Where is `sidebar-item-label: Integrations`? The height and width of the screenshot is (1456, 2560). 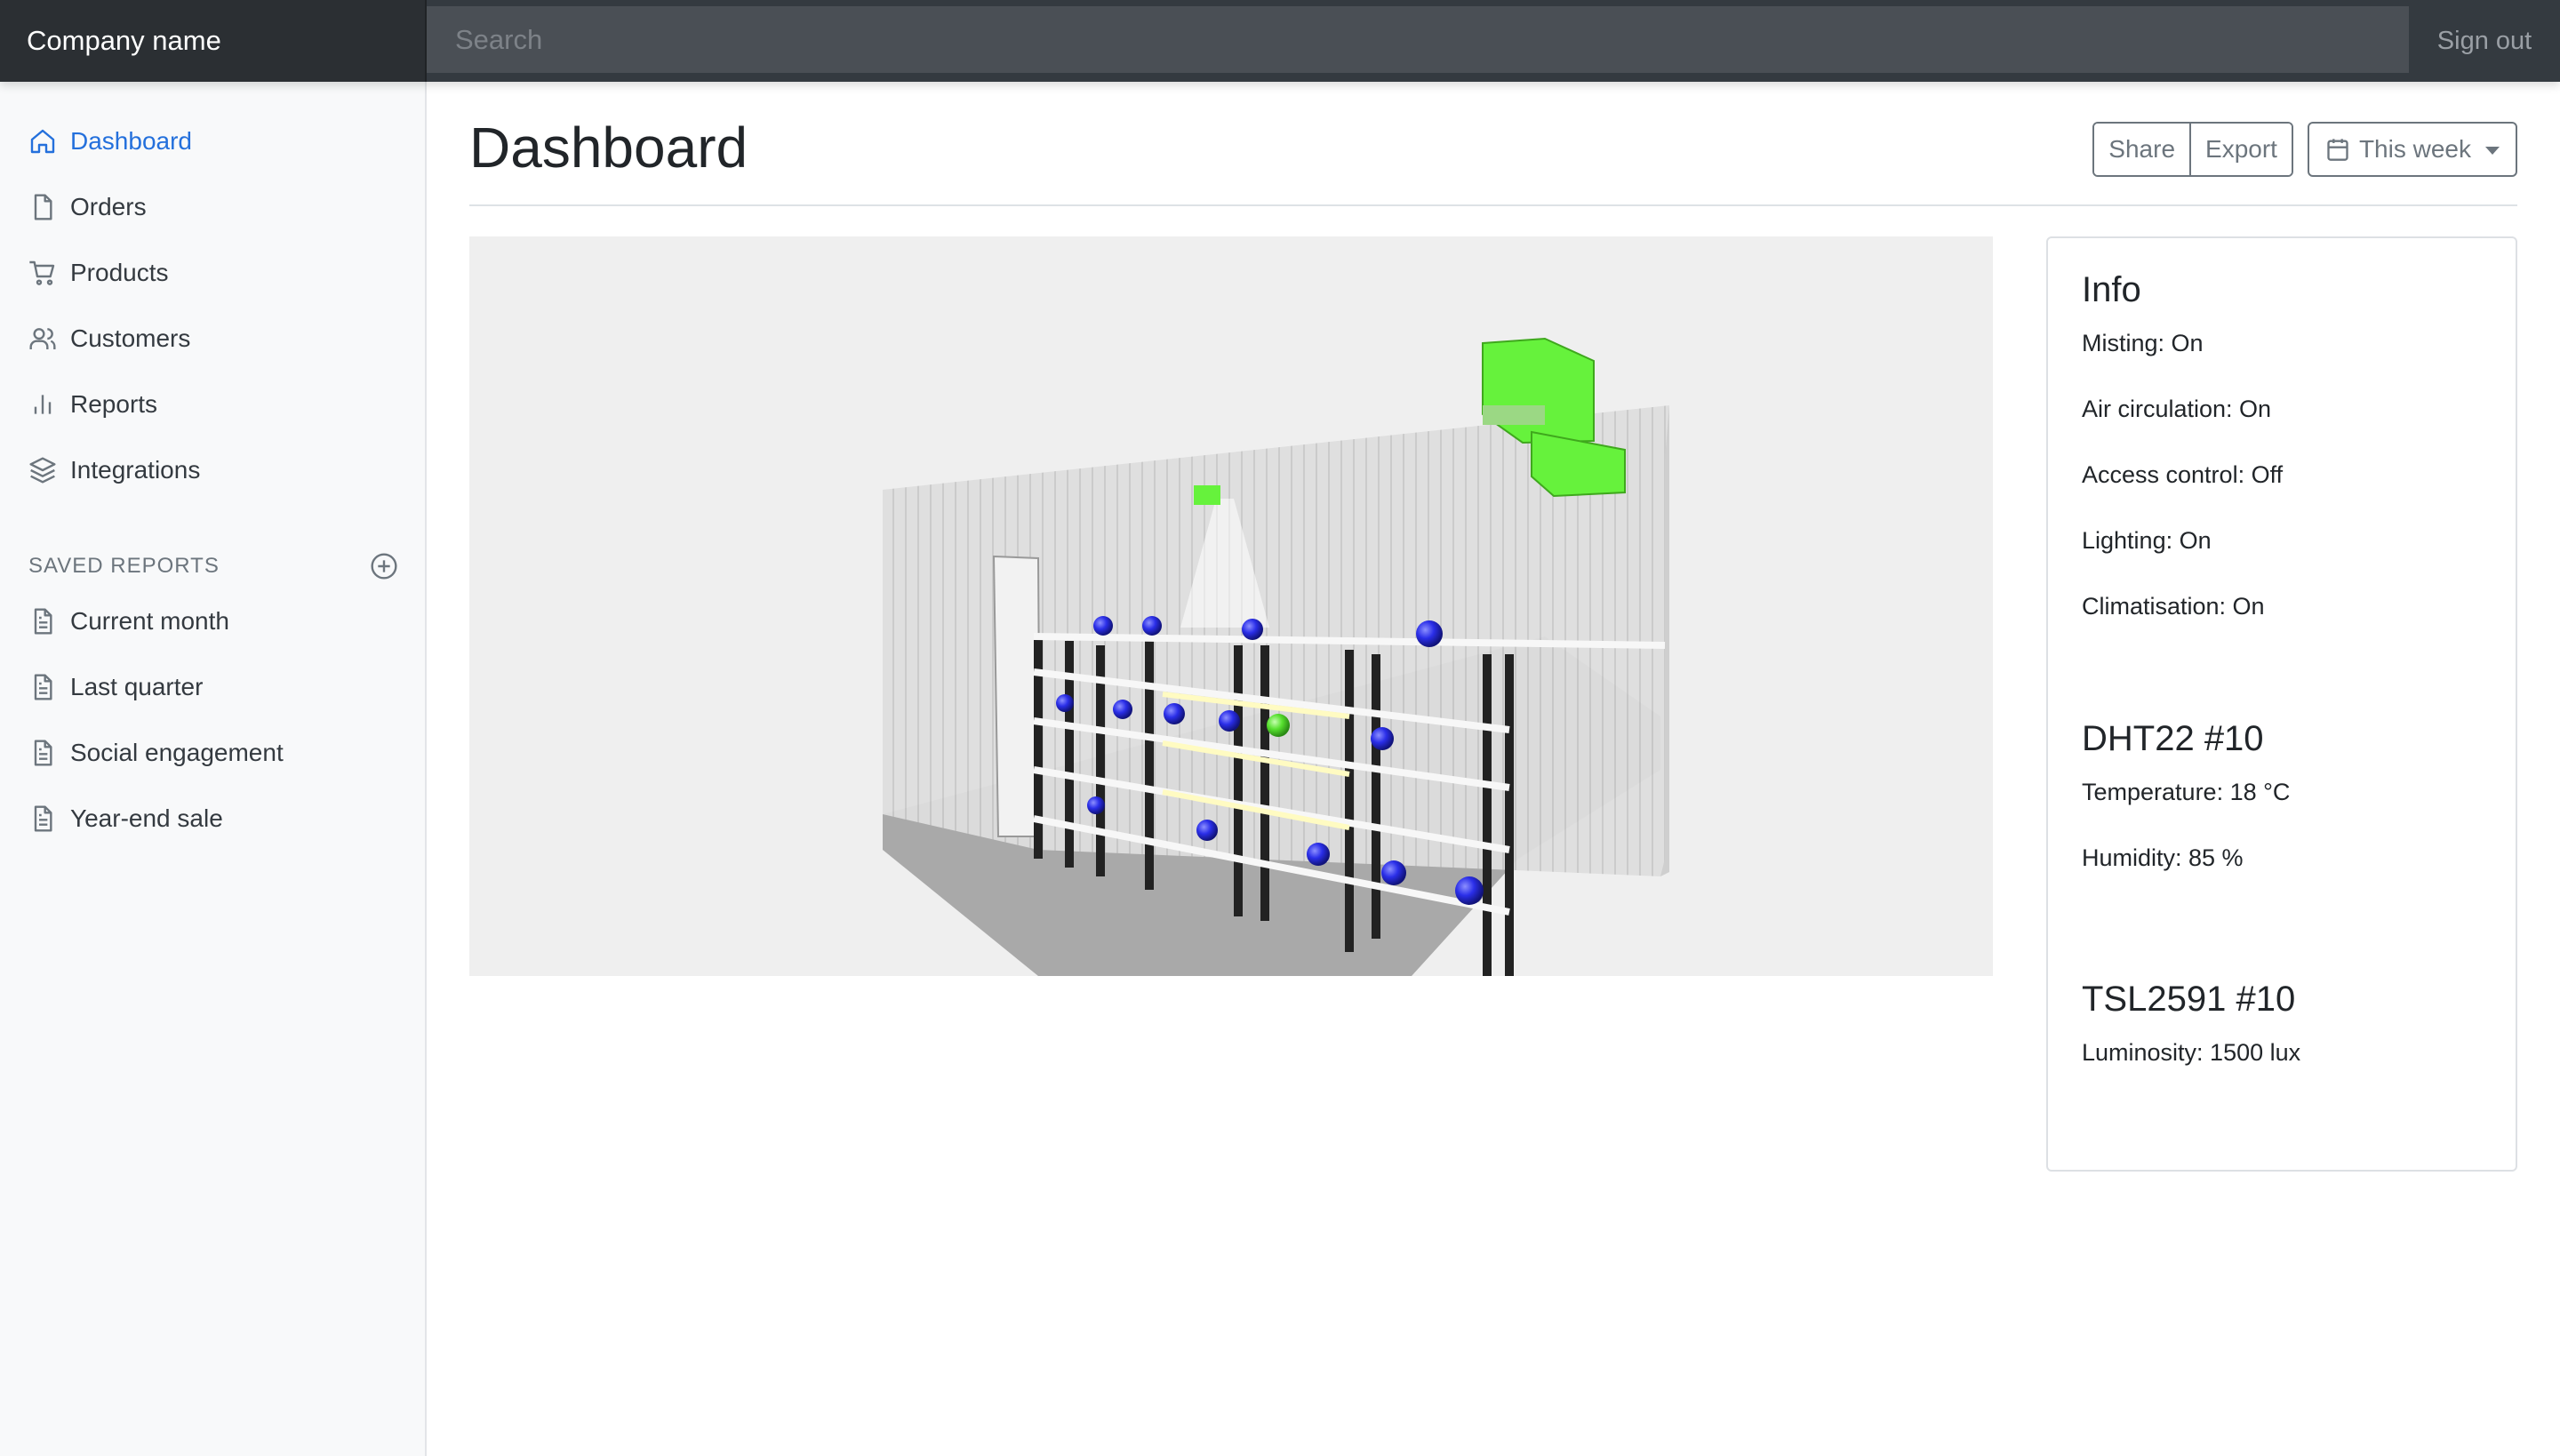
sidebar-item-label: Integrations is located at coordinates (135, 470).